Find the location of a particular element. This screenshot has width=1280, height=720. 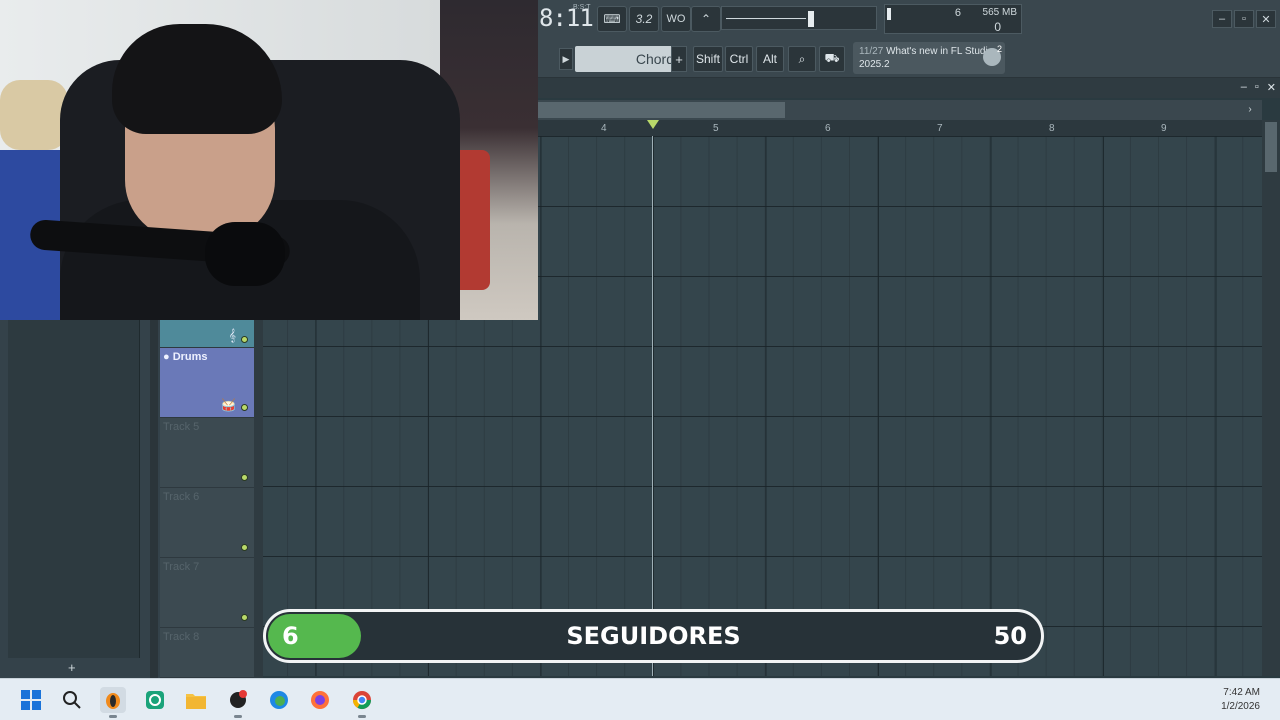

windows-icon is located at coordinates (31, 700).